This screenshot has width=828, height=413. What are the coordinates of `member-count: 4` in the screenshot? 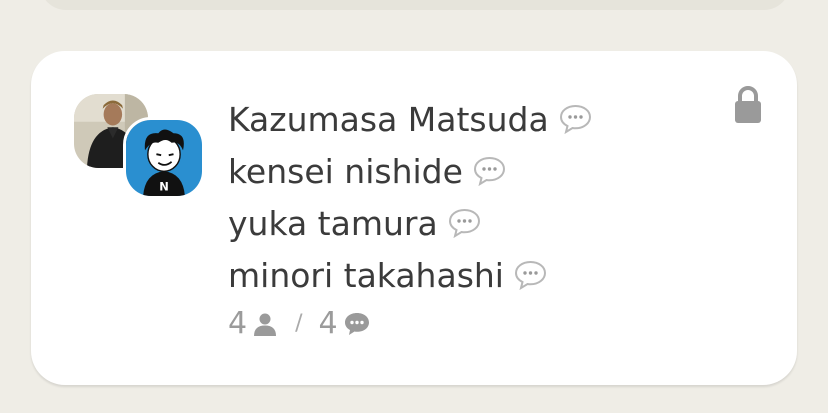 It's located at (238, 323).